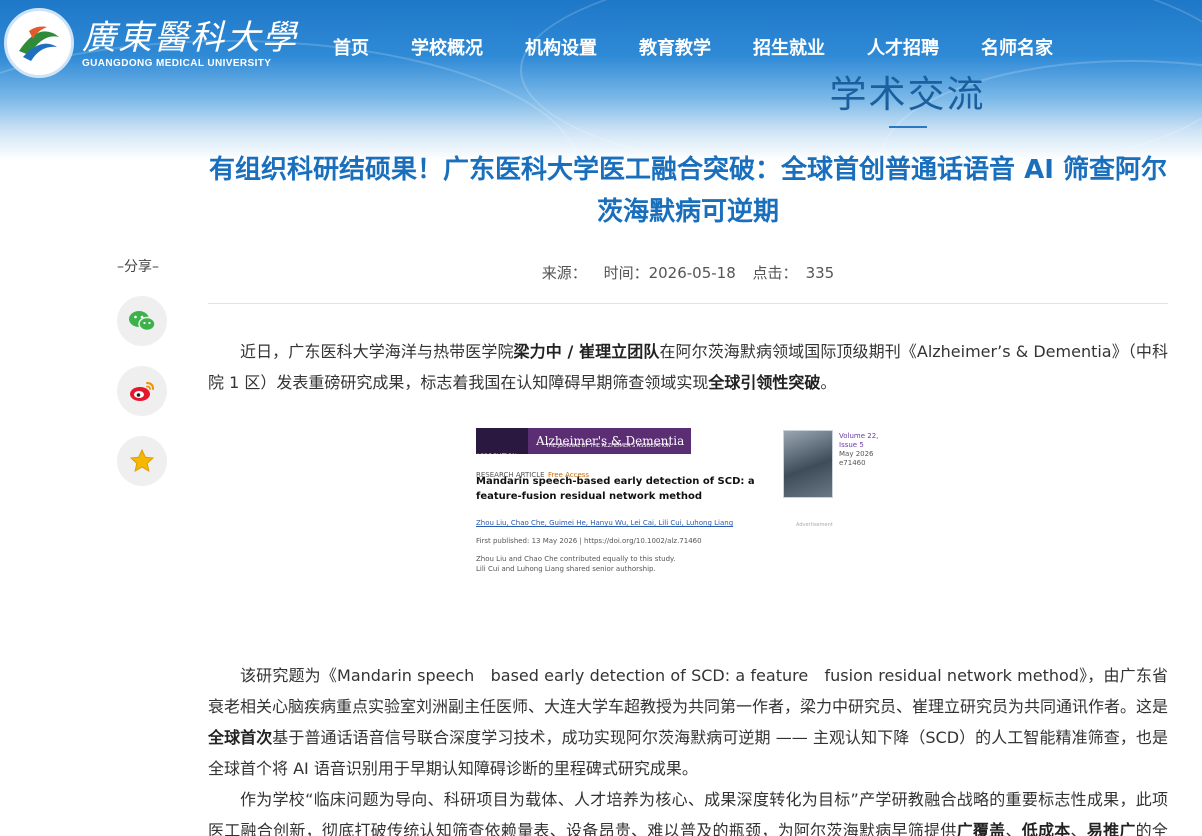  What do you see at coordinates (856, 454) in the screenshot?
I see `issue-date: May 2026` at bounding box center [856, 454].